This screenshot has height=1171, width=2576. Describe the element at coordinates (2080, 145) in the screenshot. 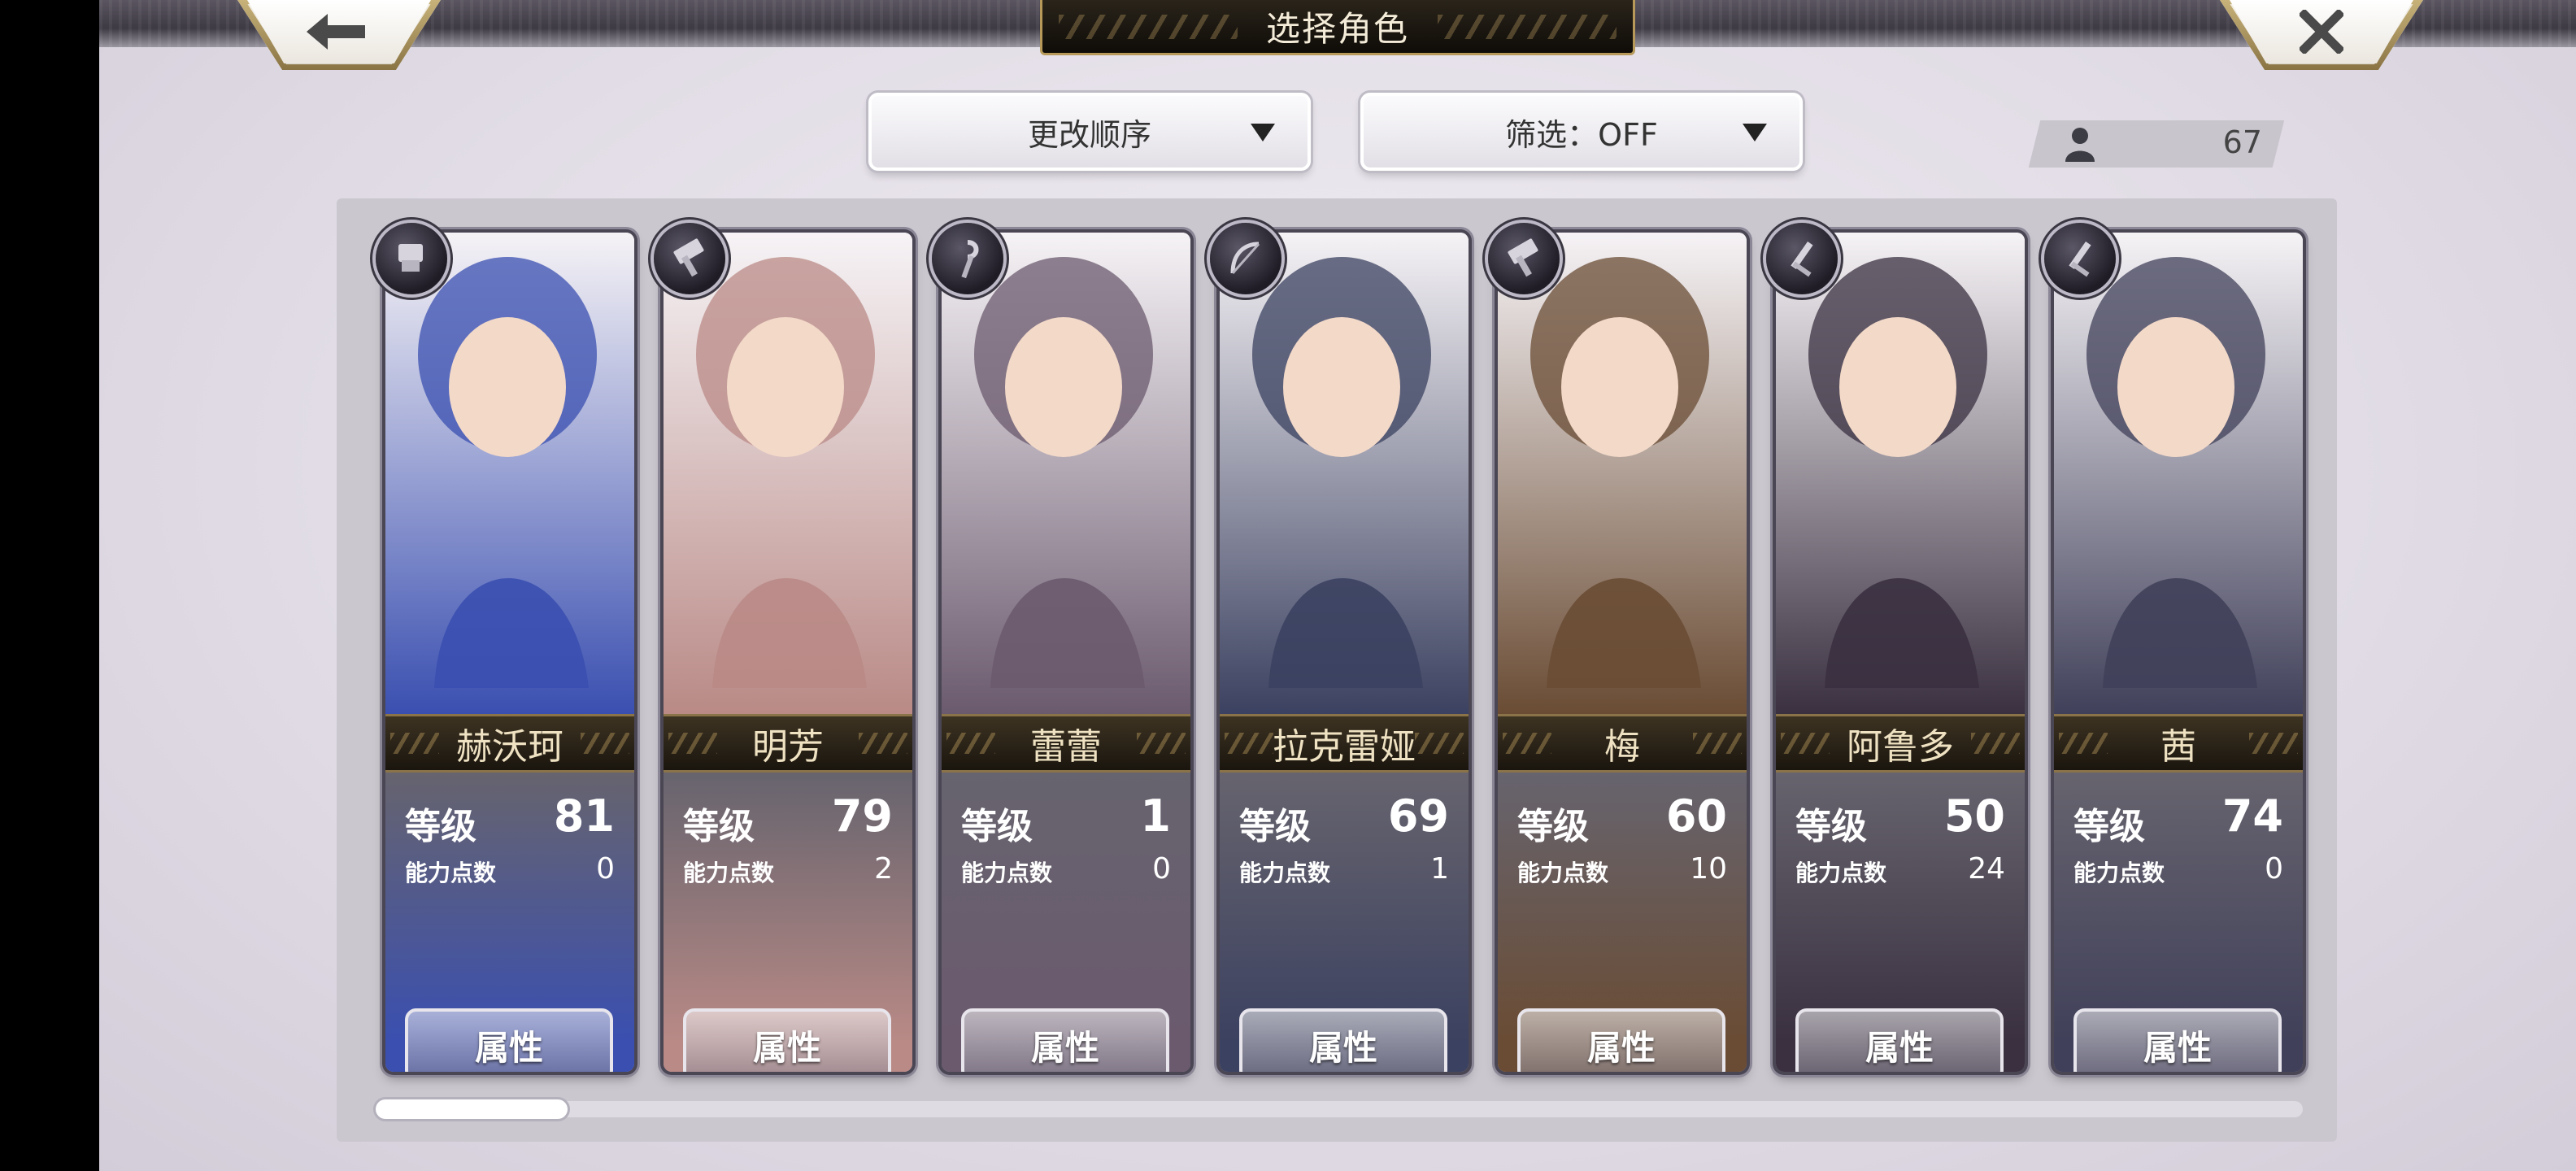

I see `person-icon` at that location.